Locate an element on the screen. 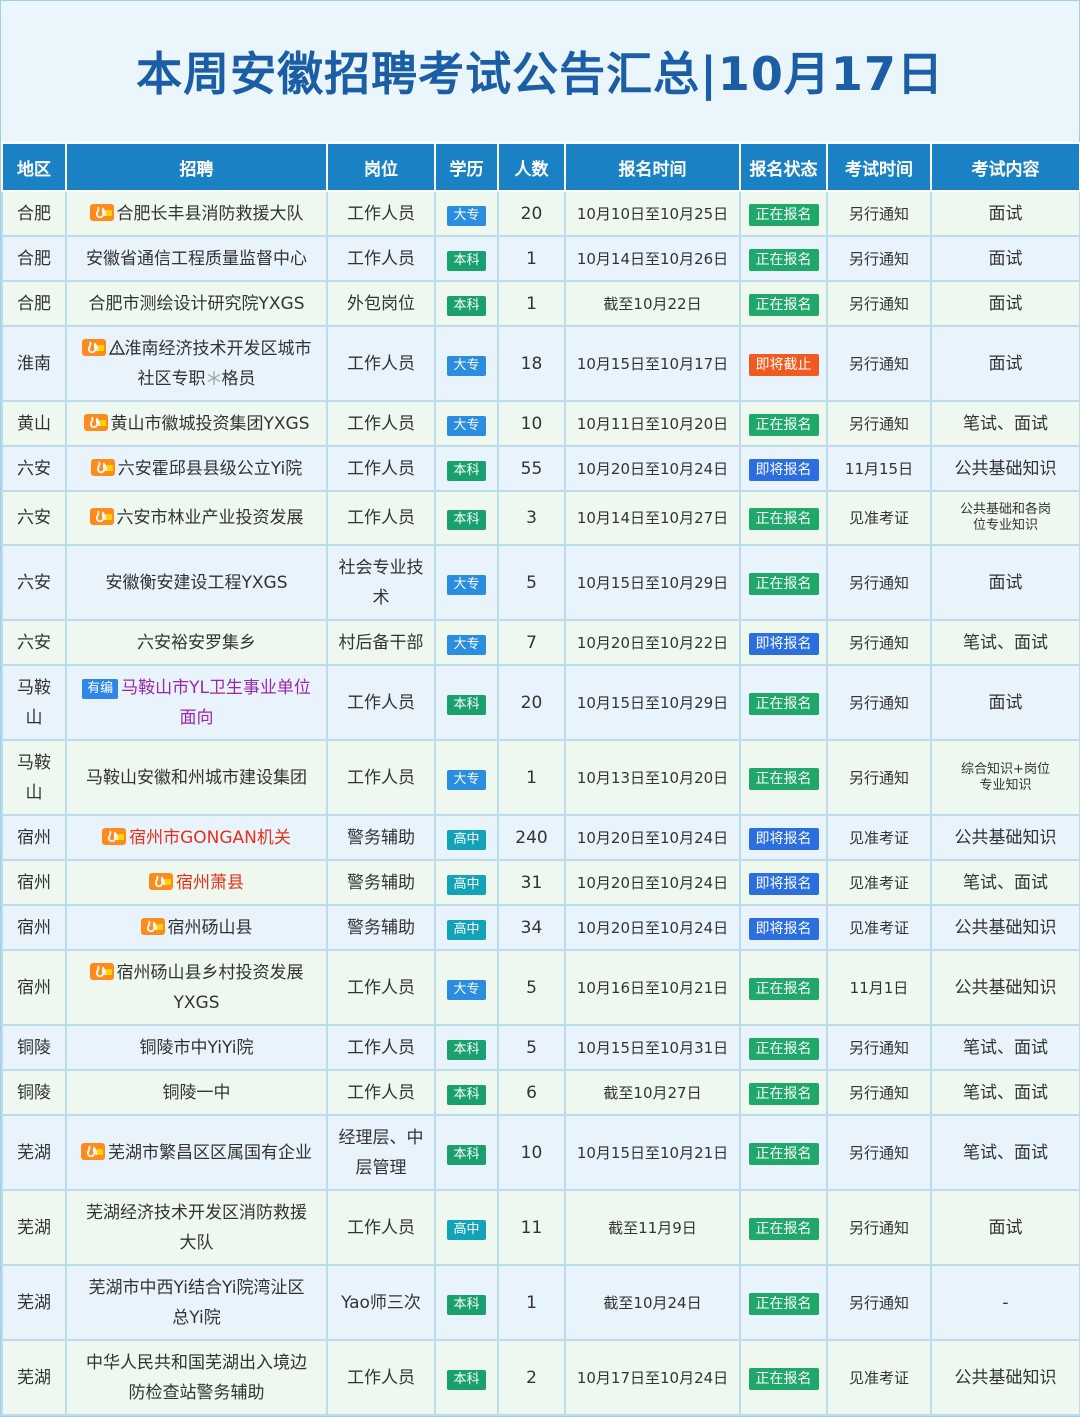 The width and height of the screenshot is (1080, 1417). recruit-name: 中华人民共和国芜湖出入境边 is located at coordinates (196, 1362).